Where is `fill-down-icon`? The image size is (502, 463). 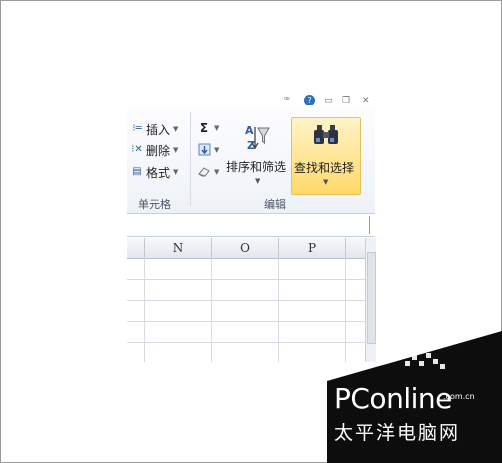 fill-down-icon is located at coordinates (204, 150).